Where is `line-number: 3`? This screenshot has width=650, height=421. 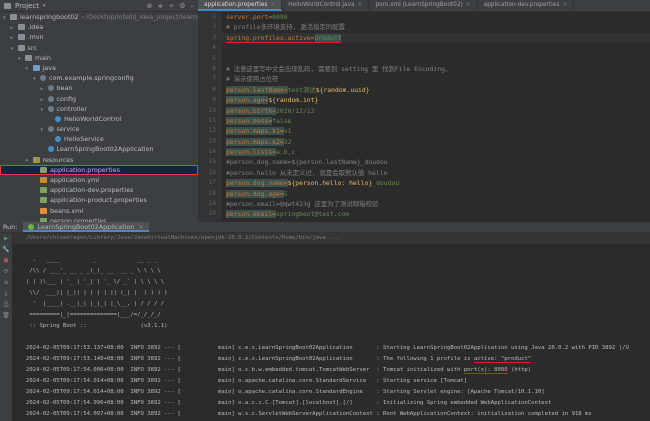 line-number: 3 is located at coordinates (214, 37).